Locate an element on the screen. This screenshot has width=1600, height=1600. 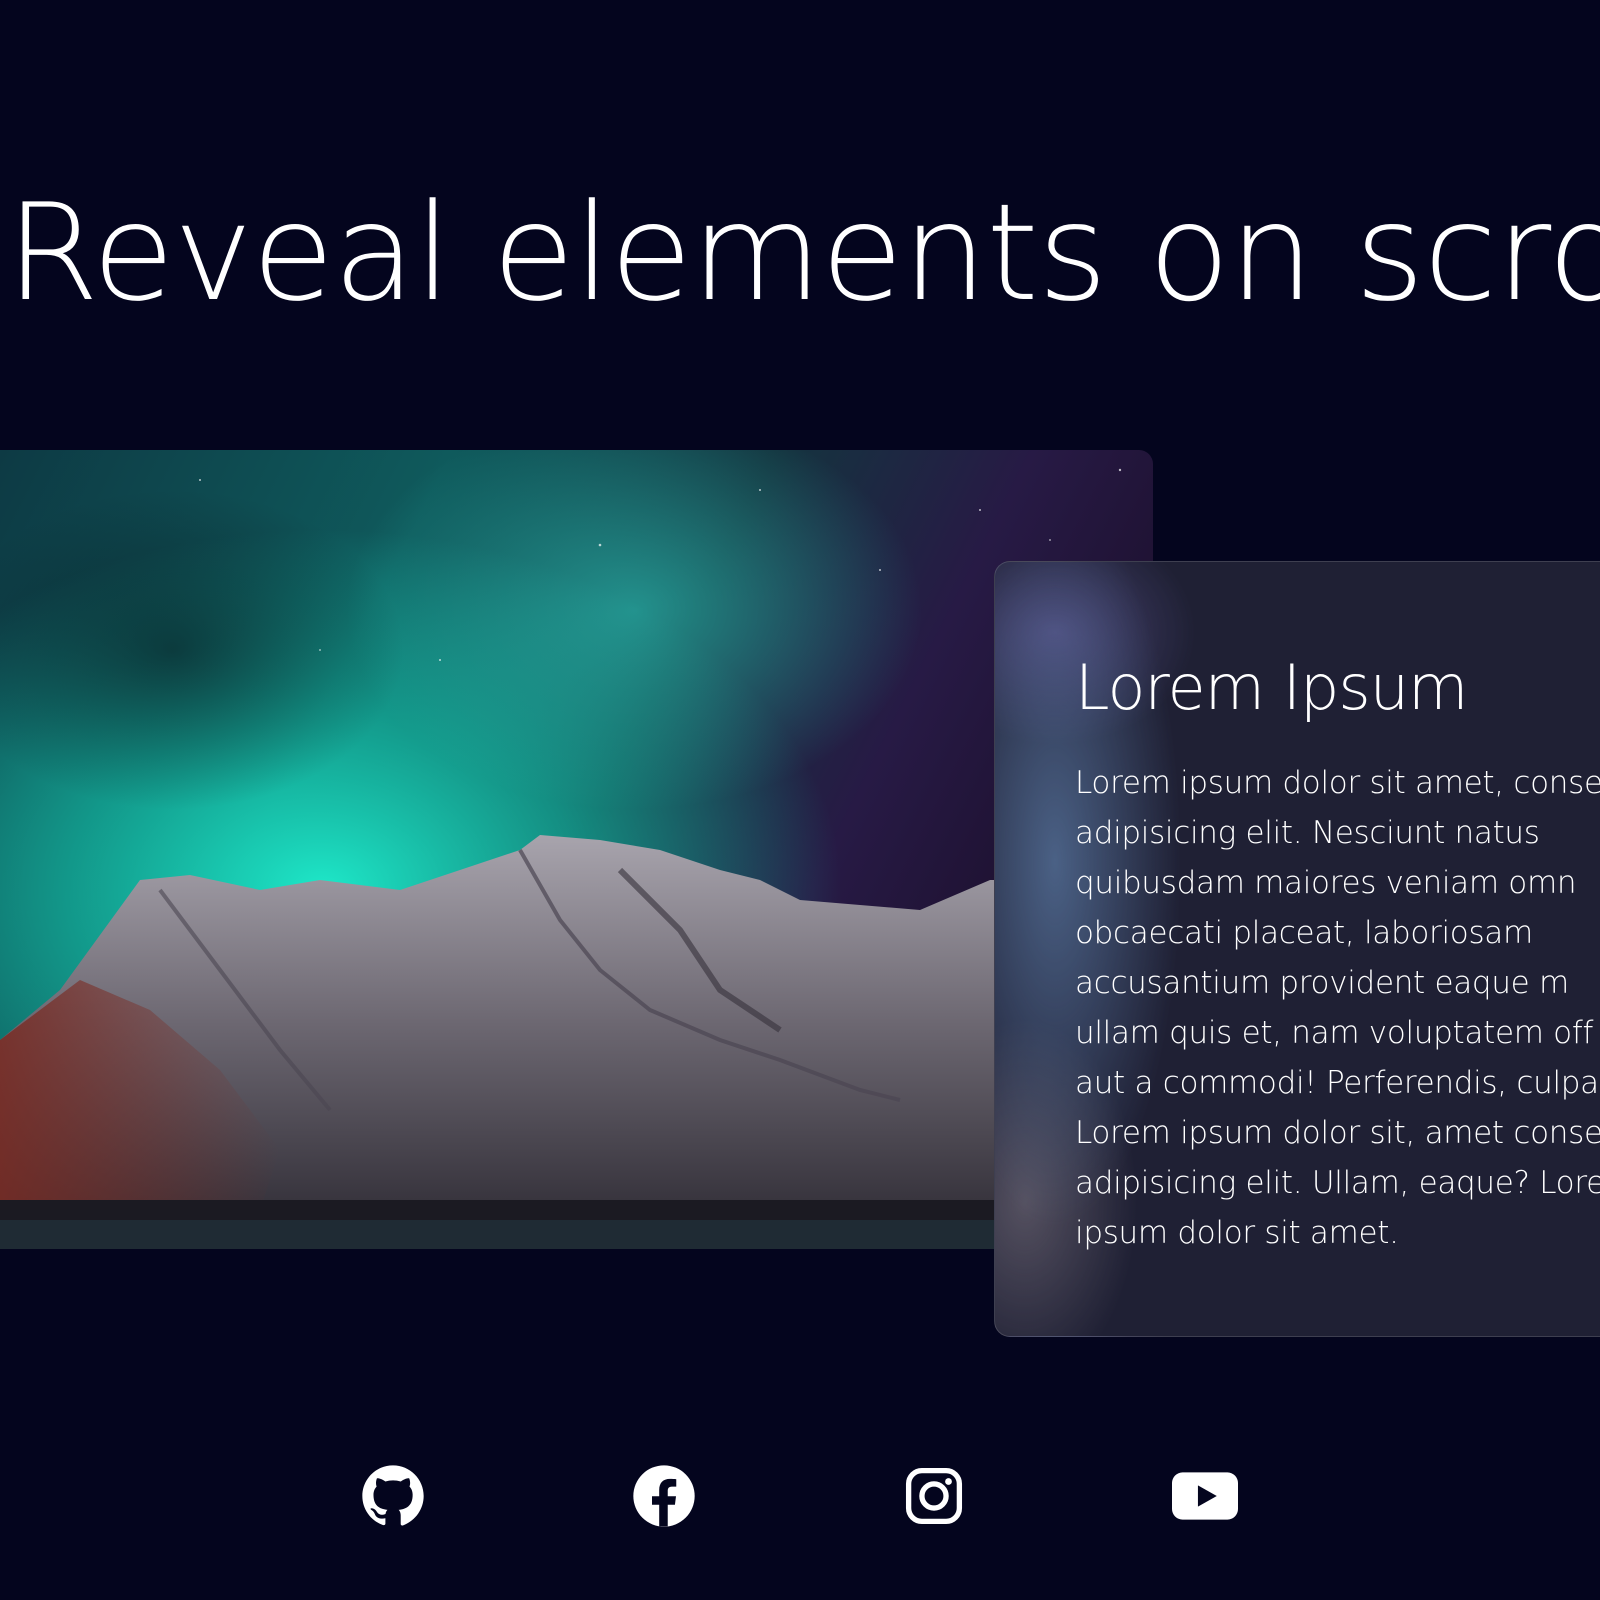
instagram-icon is located at coordinates (934, 1496).